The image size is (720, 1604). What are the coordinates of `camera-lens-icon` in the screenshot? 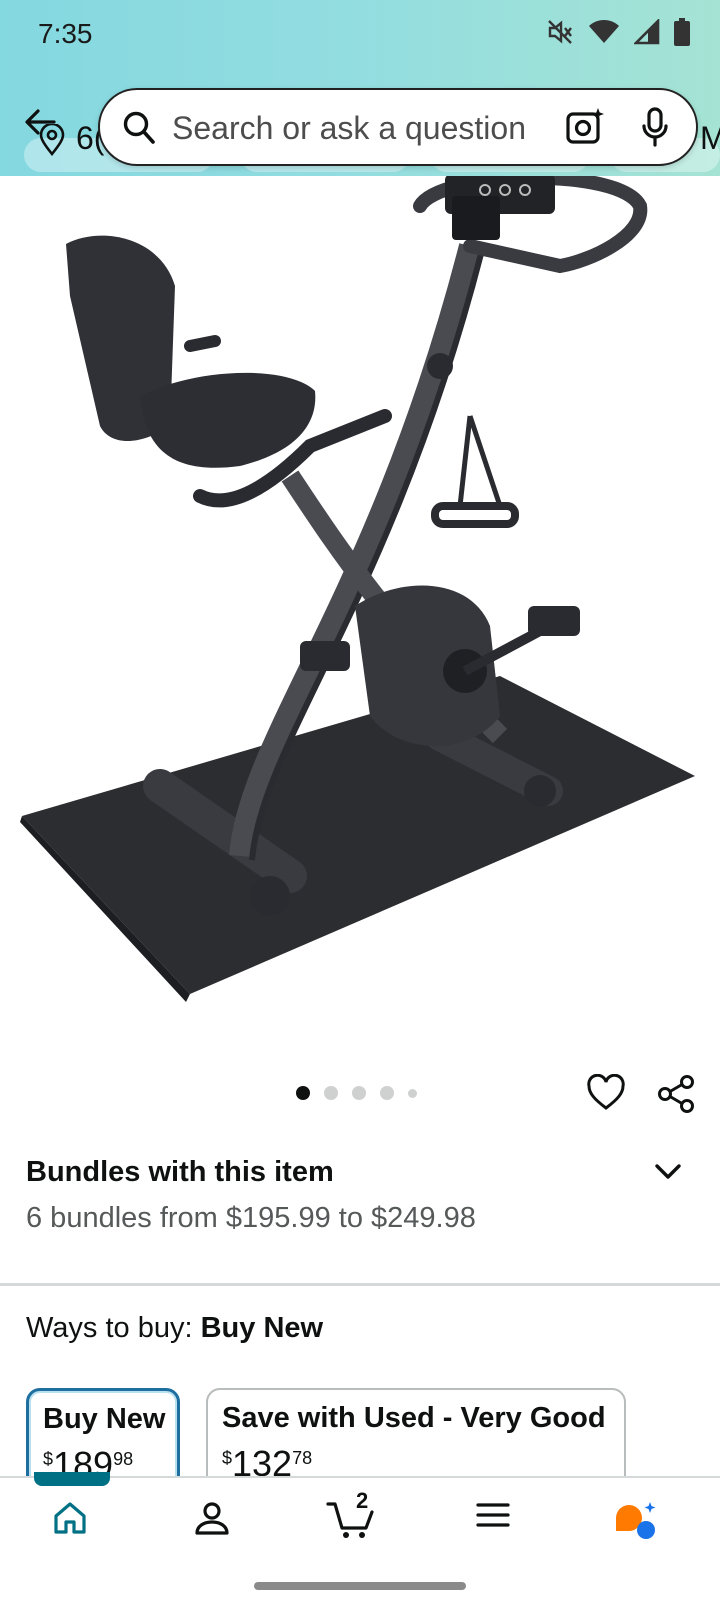 It's located at (585, 127).